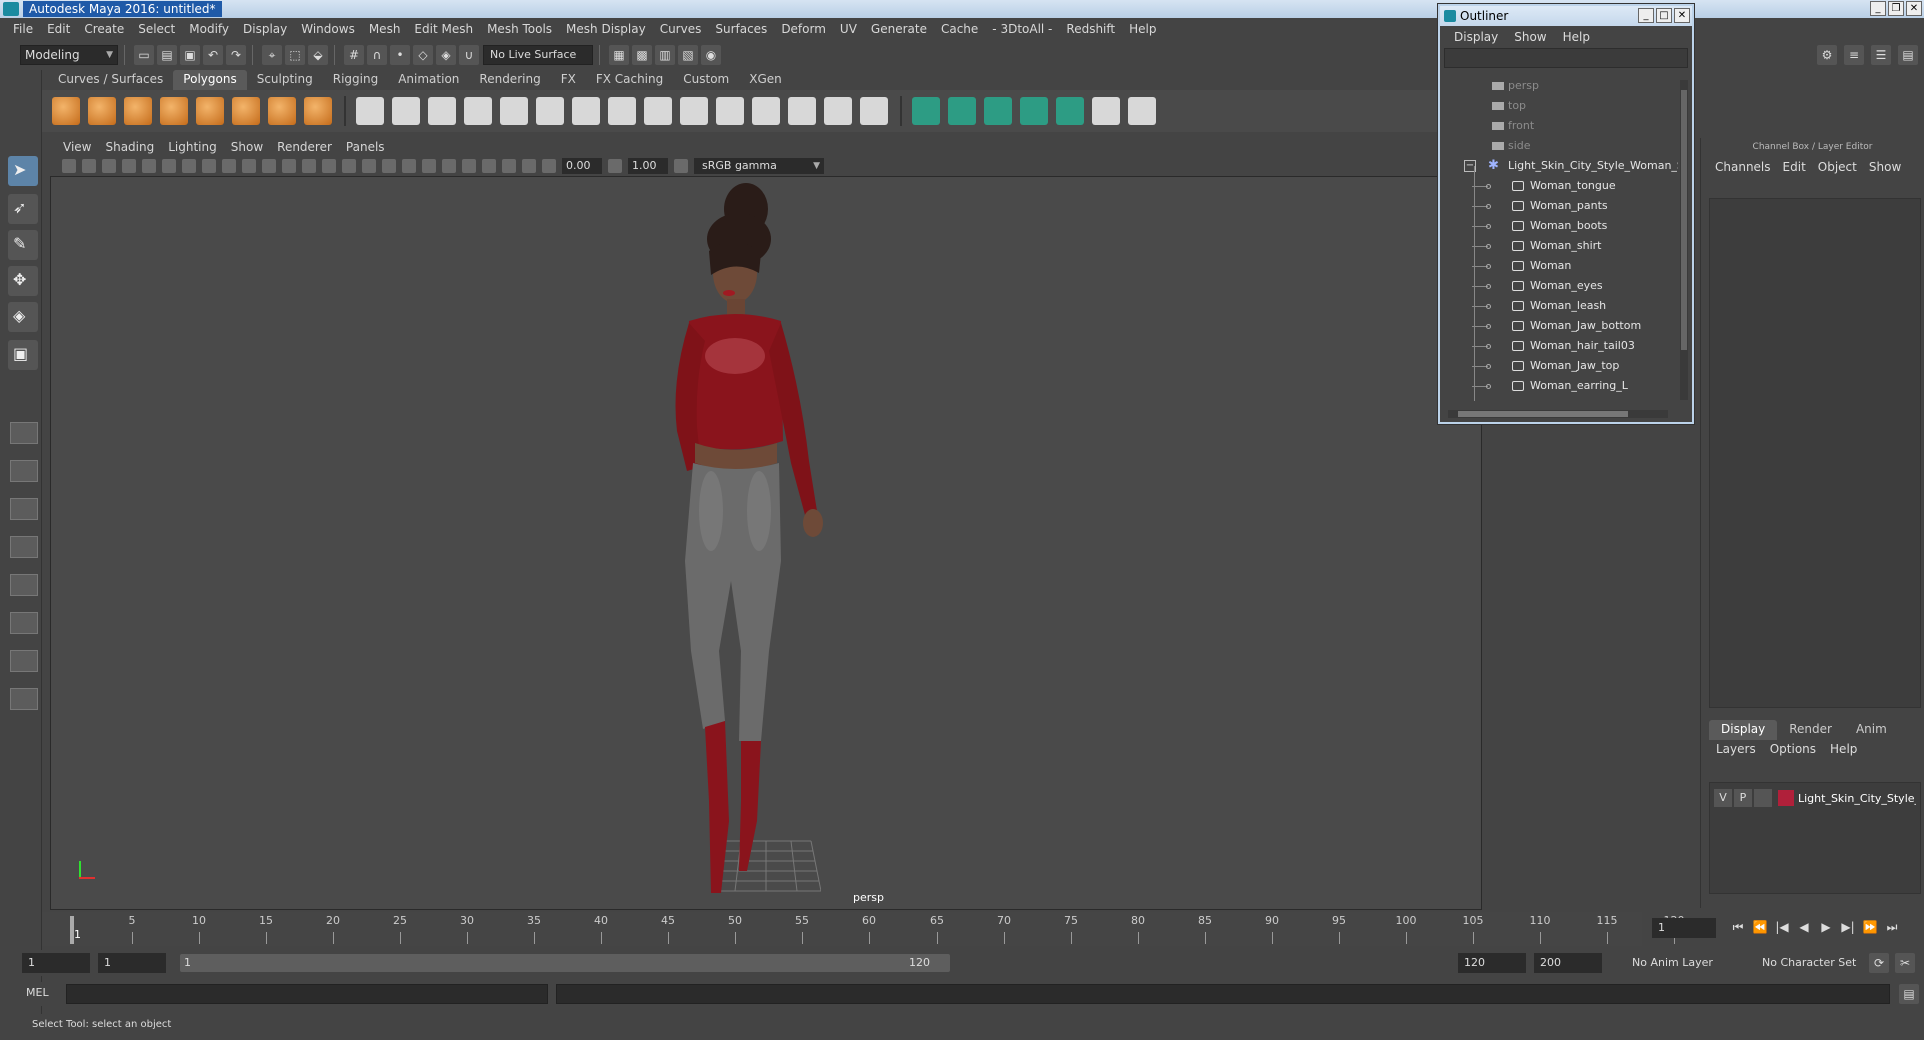  I want to click on mirror-icon, so click(550, 111).